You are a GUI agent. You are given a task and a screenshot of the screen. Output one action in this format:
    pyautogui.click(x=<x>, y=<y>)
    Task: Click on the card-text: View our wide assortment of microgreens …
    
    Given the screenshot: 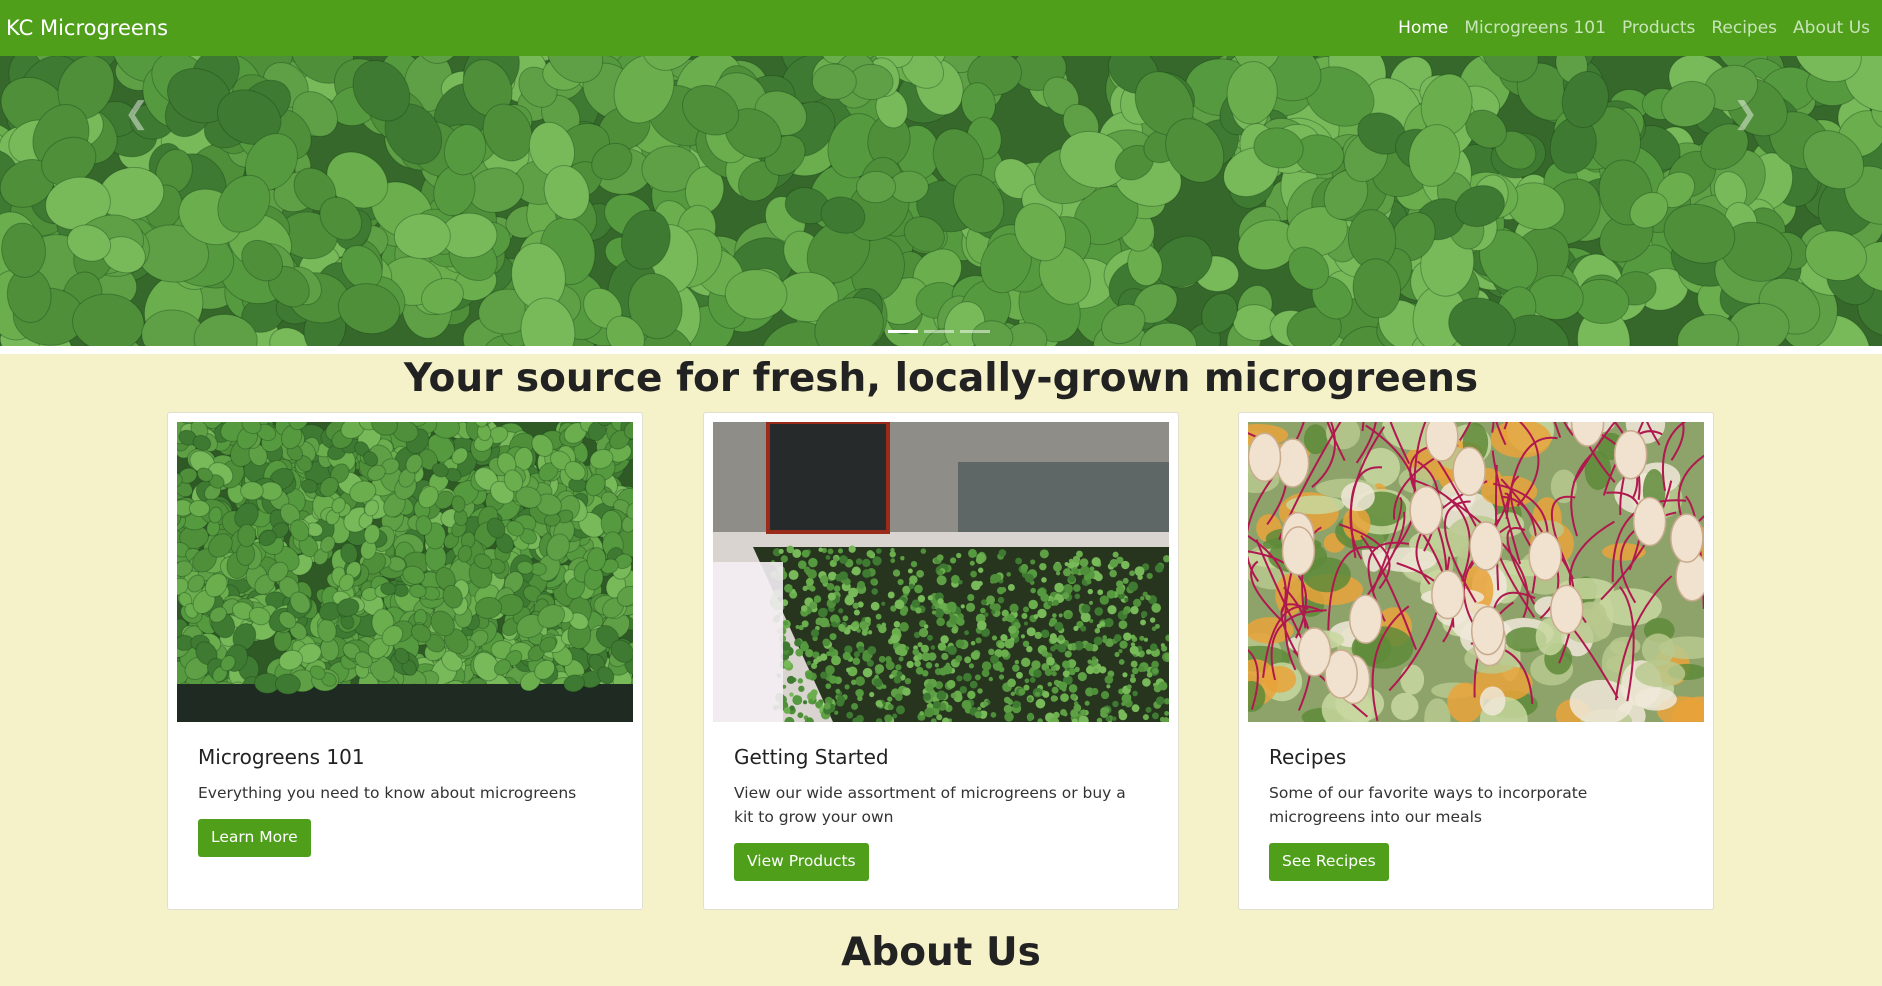 What is the action you would take?
    pyautogui.click(x=930, y=805)
    